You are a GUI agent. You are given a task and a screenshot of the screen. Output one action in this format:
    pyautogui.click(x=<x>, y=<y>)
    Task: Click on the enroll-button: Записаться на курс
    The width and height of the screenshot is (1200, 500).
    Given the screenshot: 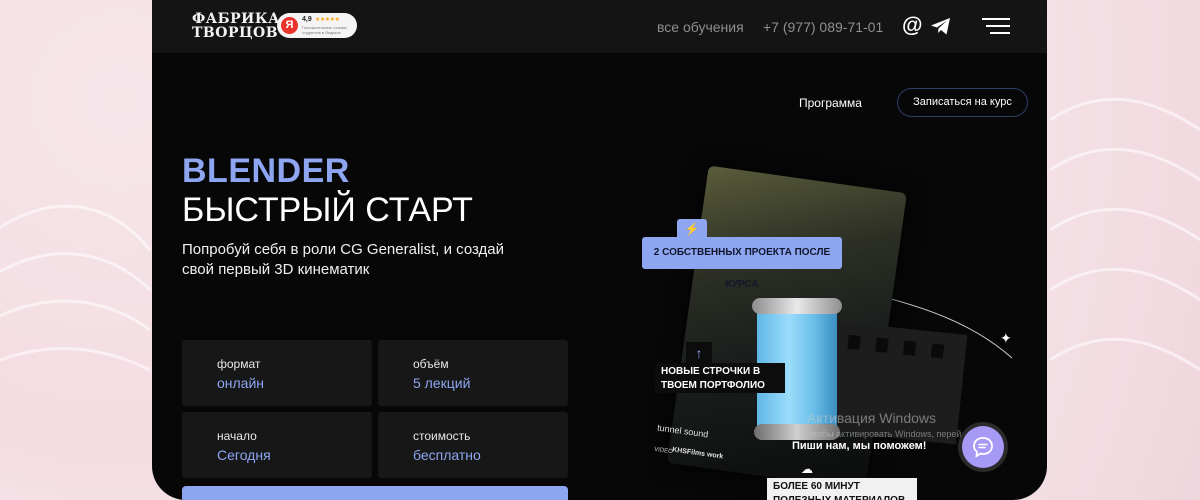 What is the action you would take?
    pyautogui.click(x=962, y=102)
    